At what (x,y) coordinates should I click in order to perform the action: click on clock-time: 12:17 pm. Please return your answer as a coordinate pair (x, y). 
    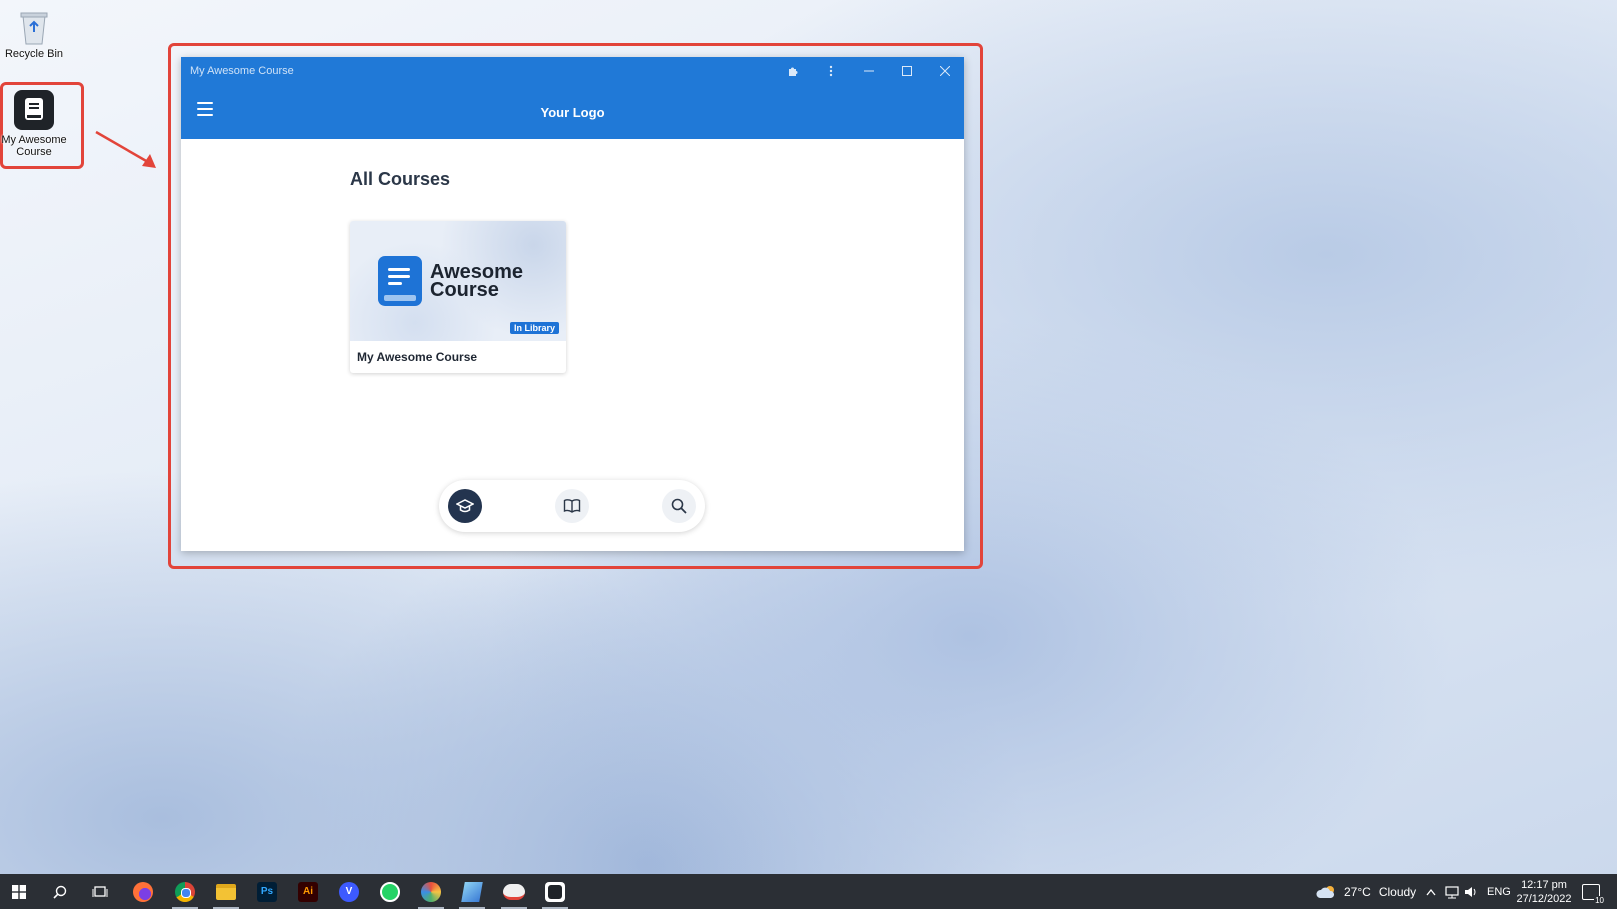
    Looking at the image, I should click on (1544, 884).